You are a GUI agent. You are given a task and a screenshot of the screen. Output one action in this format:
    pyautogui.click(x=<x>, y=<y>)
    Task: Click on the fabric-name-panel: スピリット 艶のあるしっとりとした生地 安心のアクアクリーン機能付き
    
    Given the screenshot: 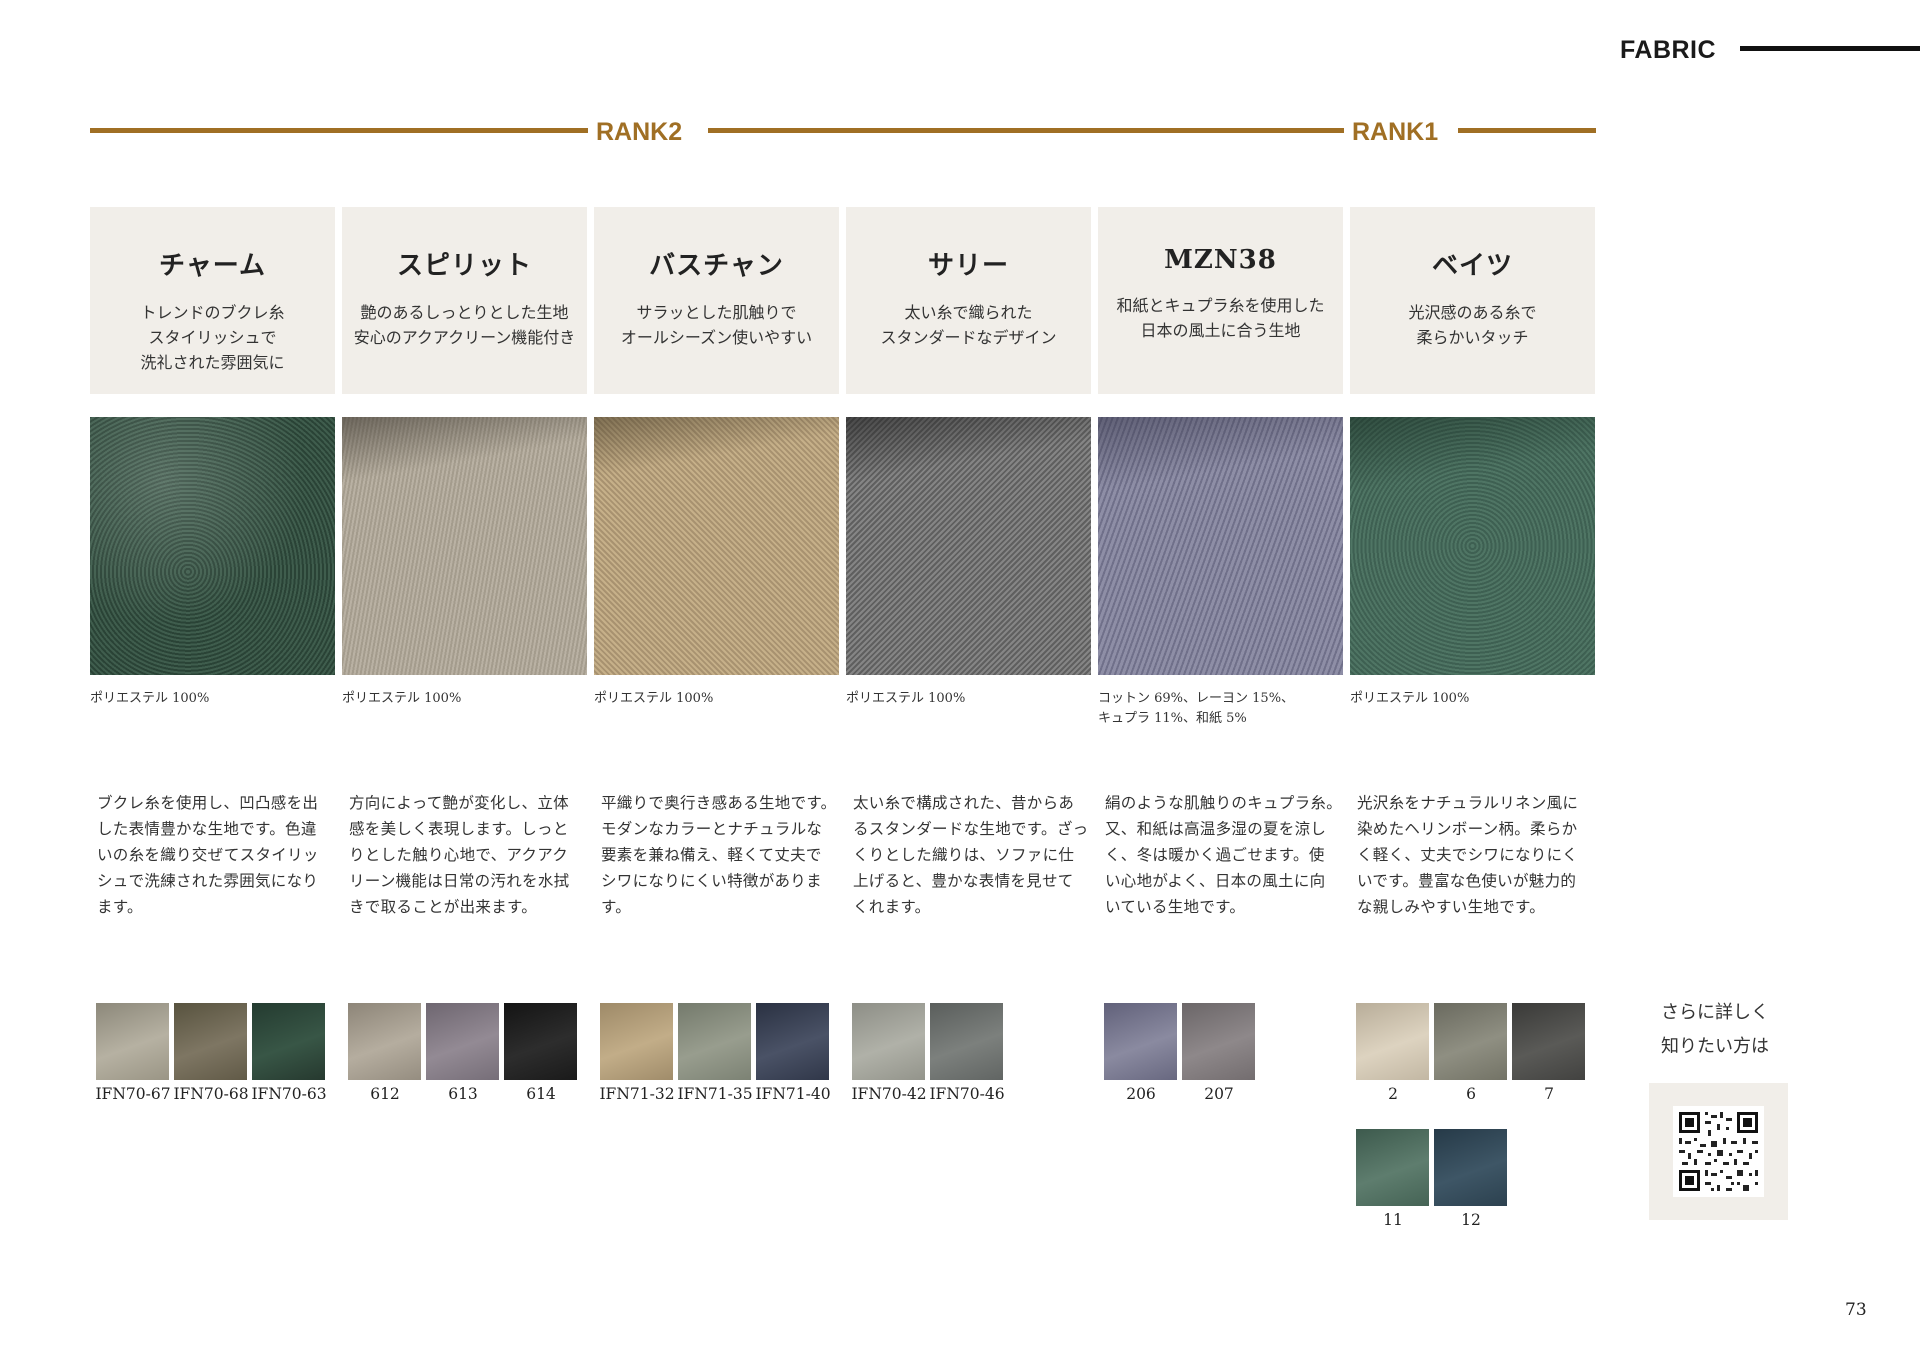 What is the action you would take?
    pyautogui.click(x=464, y=300)
    